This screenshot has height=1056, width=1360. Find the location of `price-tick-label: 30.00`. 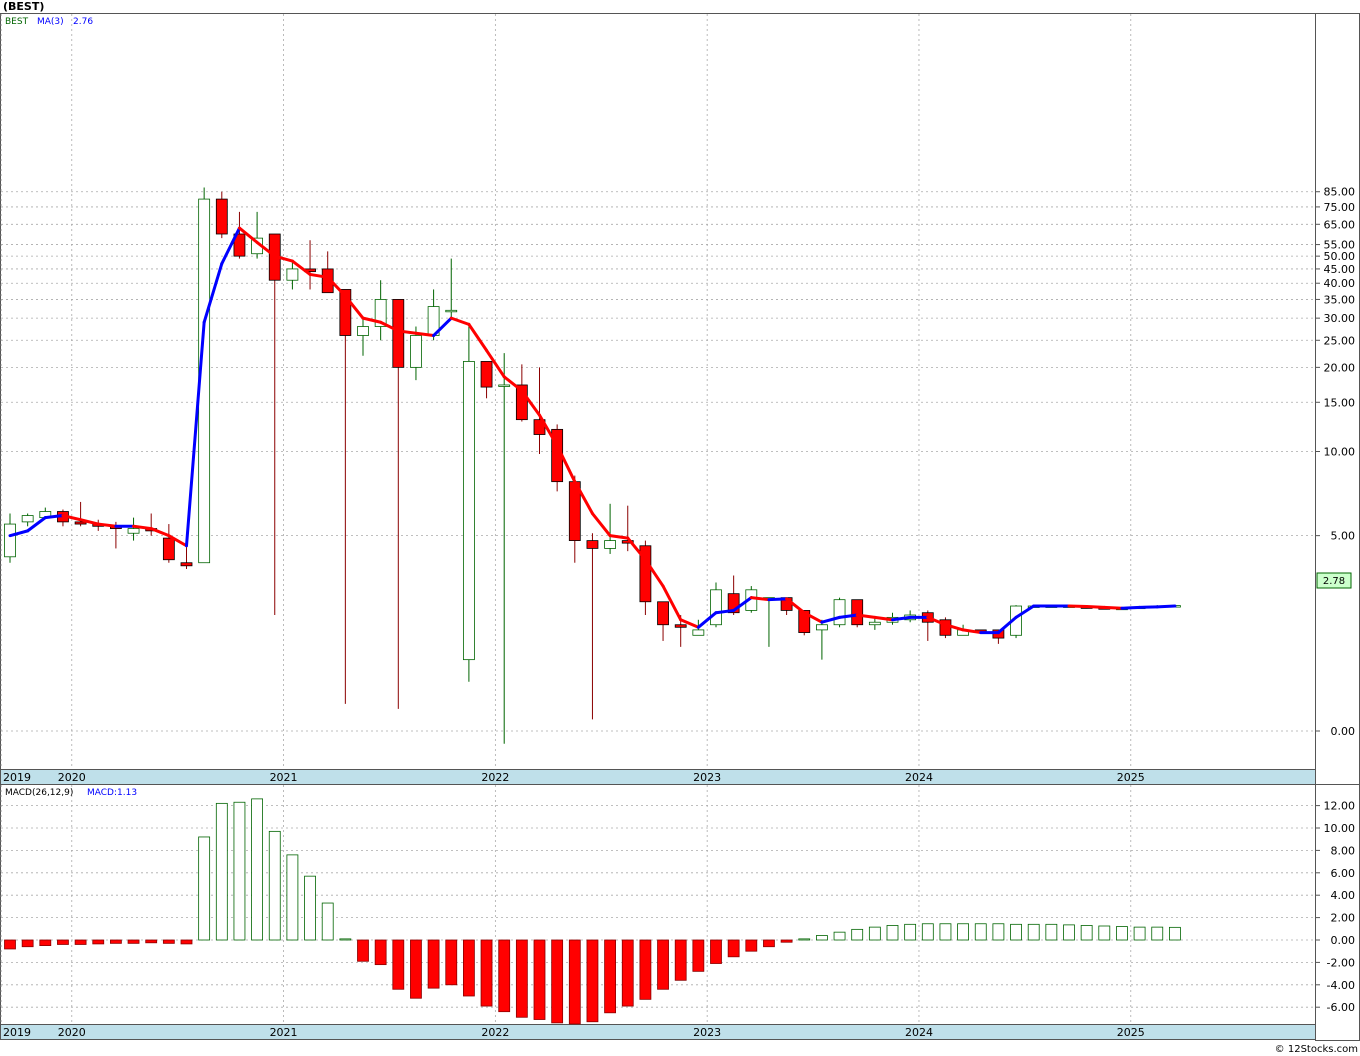

price-tick-label: 30.00 is located at coordinates (1340, 318).